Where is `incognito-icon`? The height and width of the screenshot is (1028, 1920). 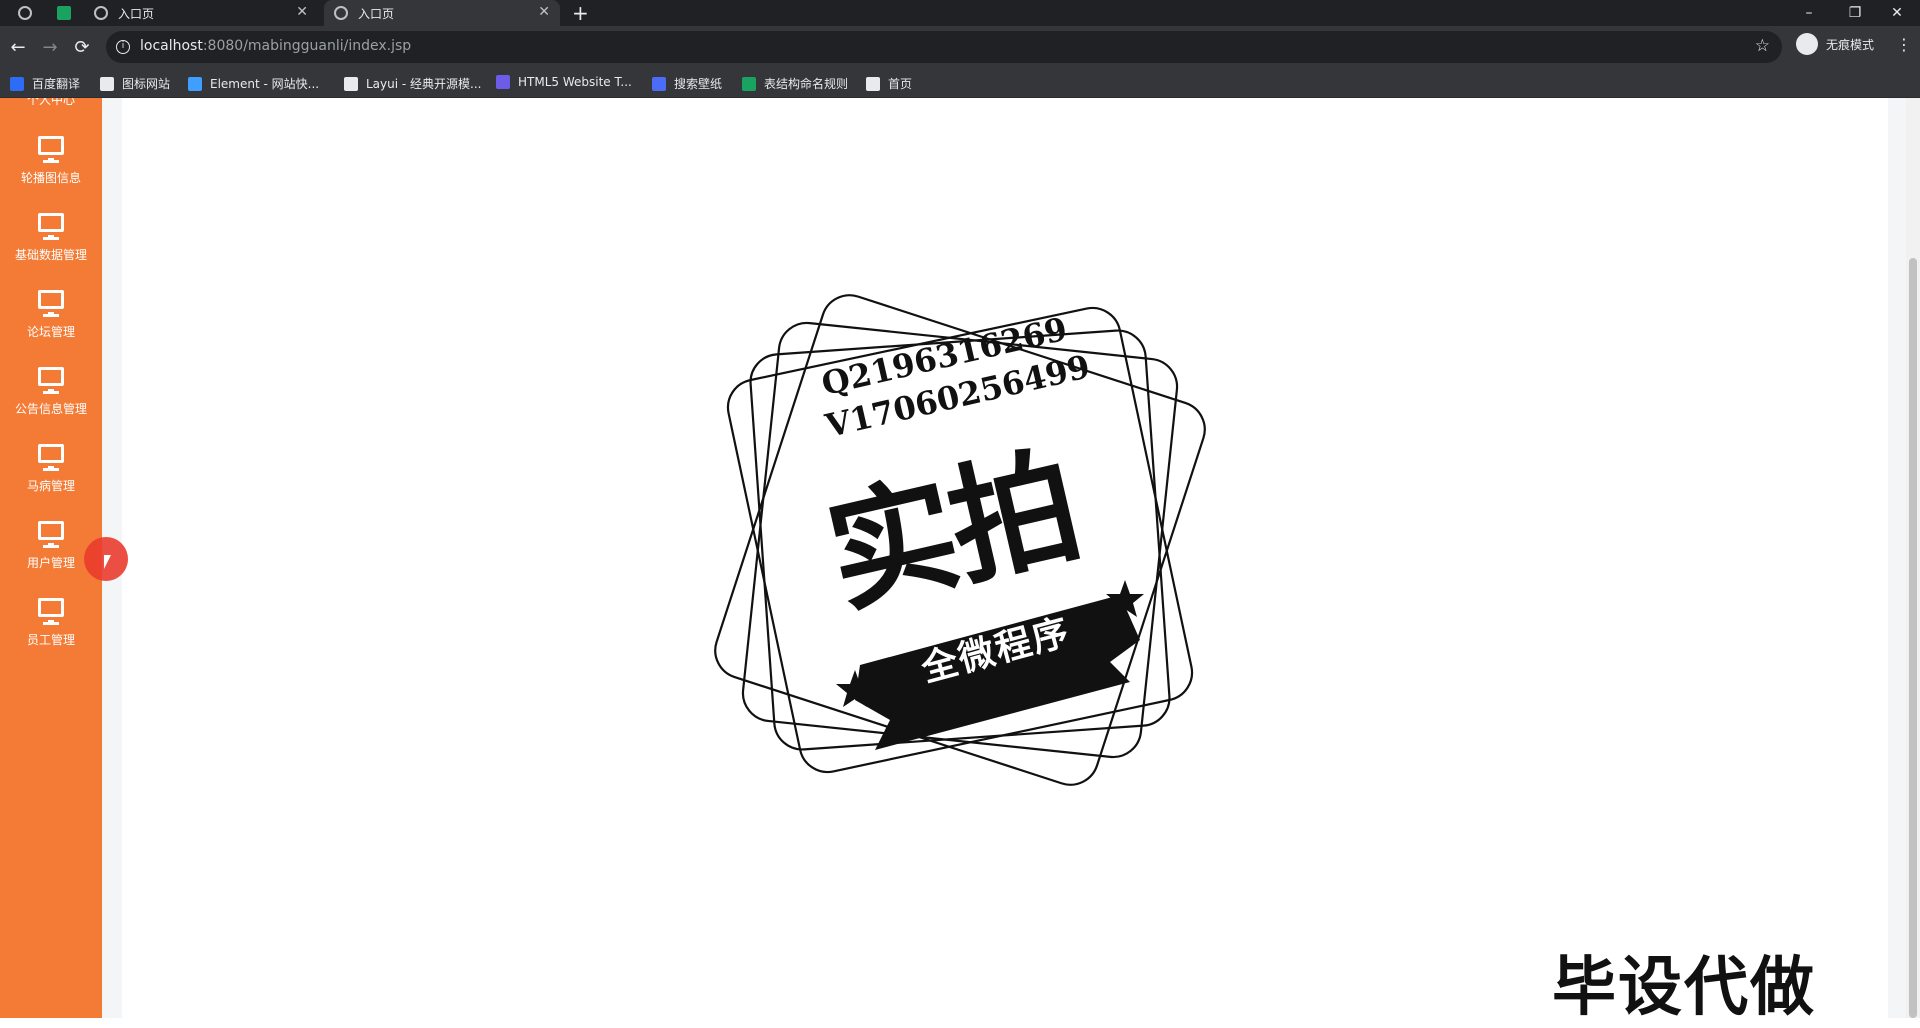 incognito-icon is located at coordinates (1807, 44).